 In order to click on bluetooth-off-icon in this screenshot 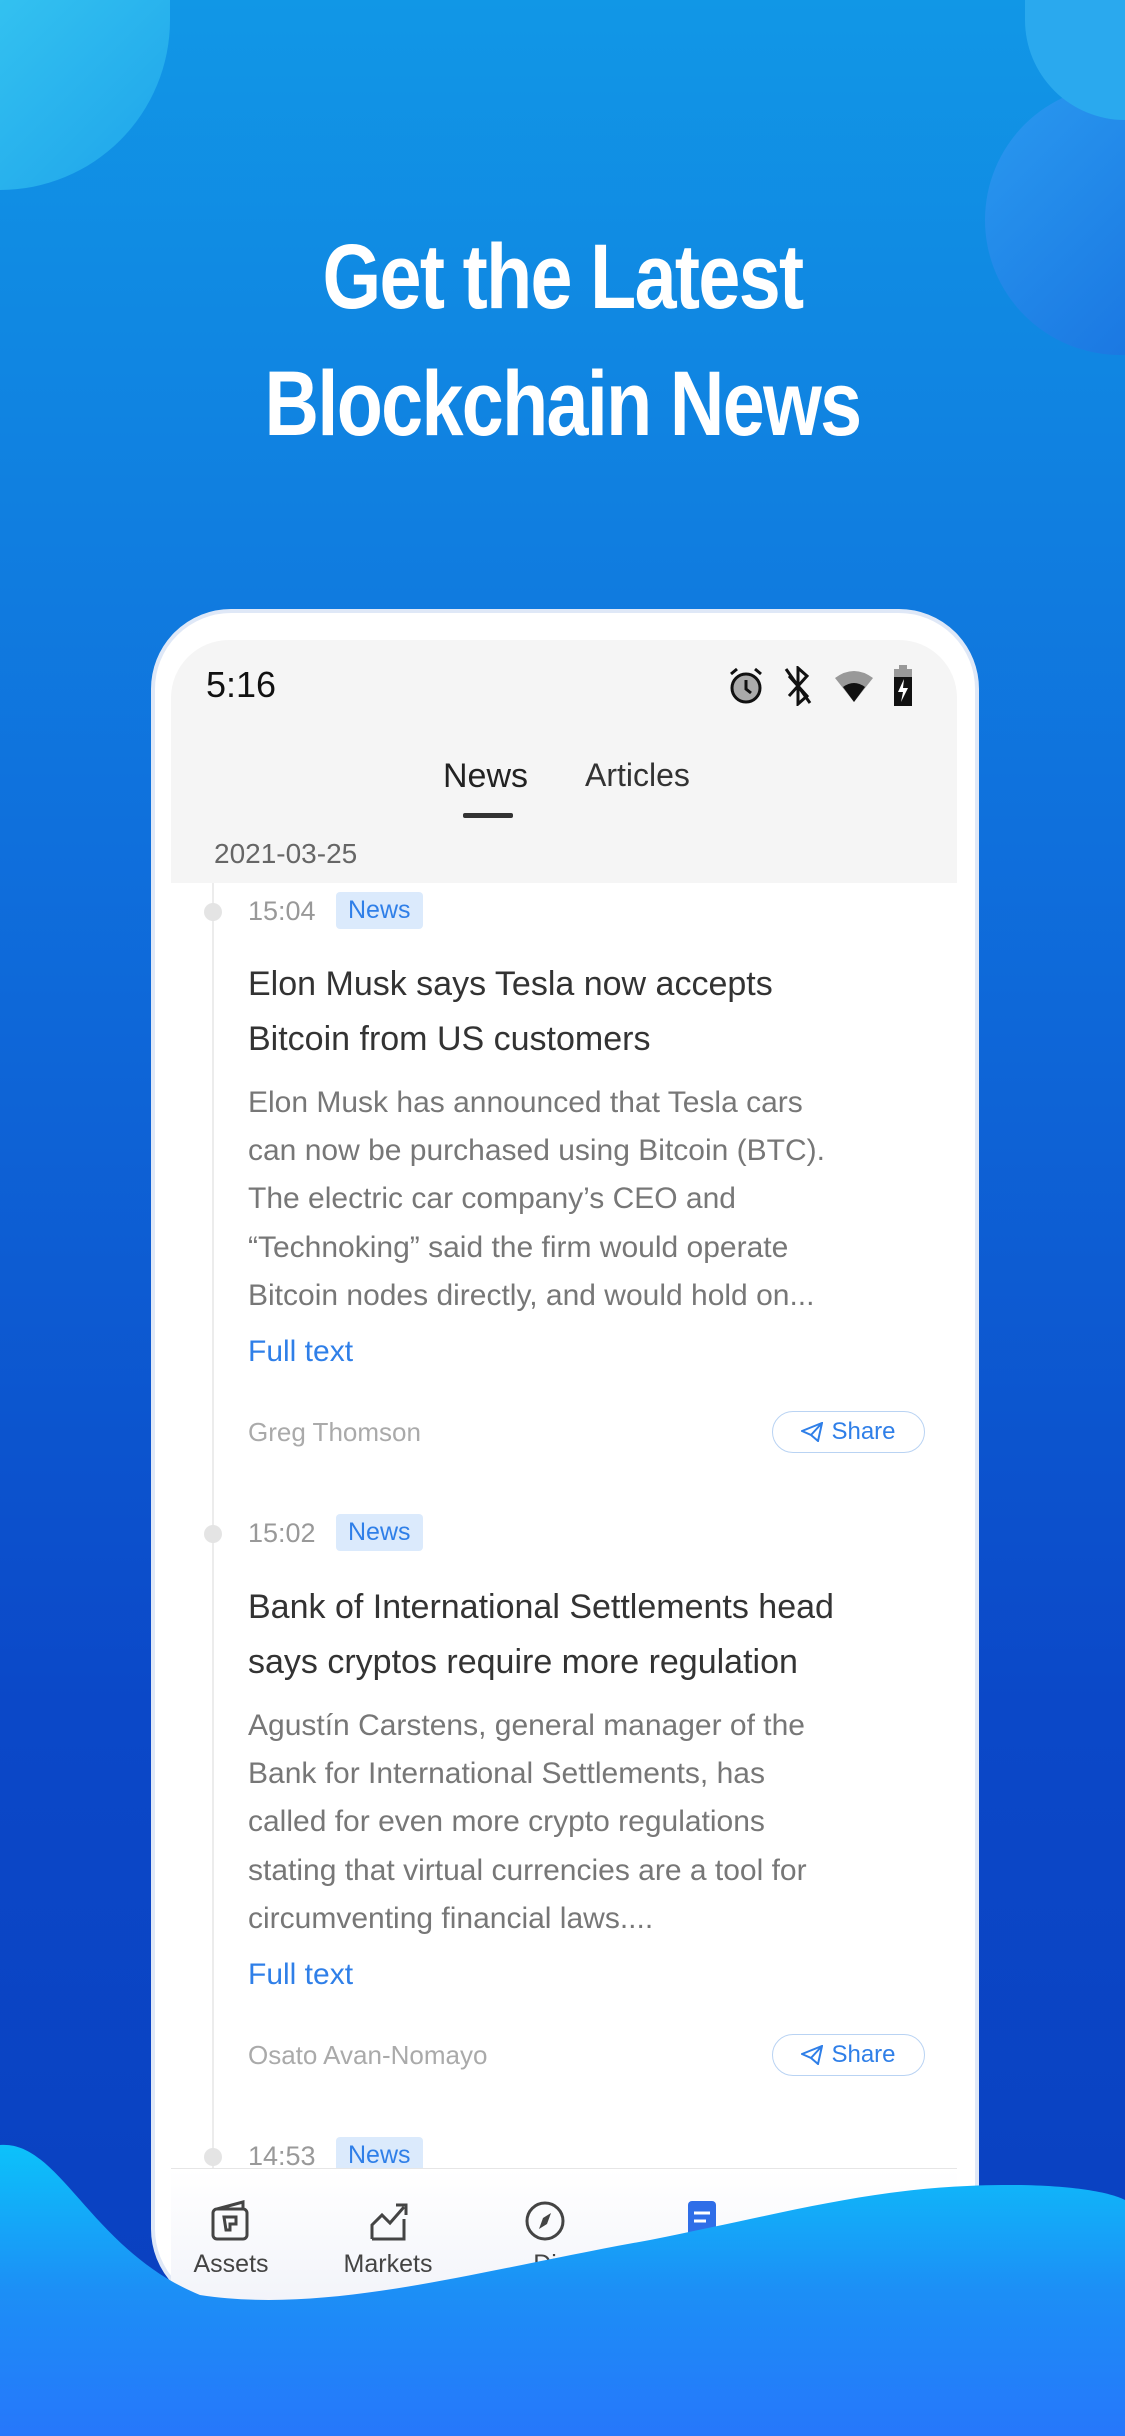, I will do `click(798, 686)`.